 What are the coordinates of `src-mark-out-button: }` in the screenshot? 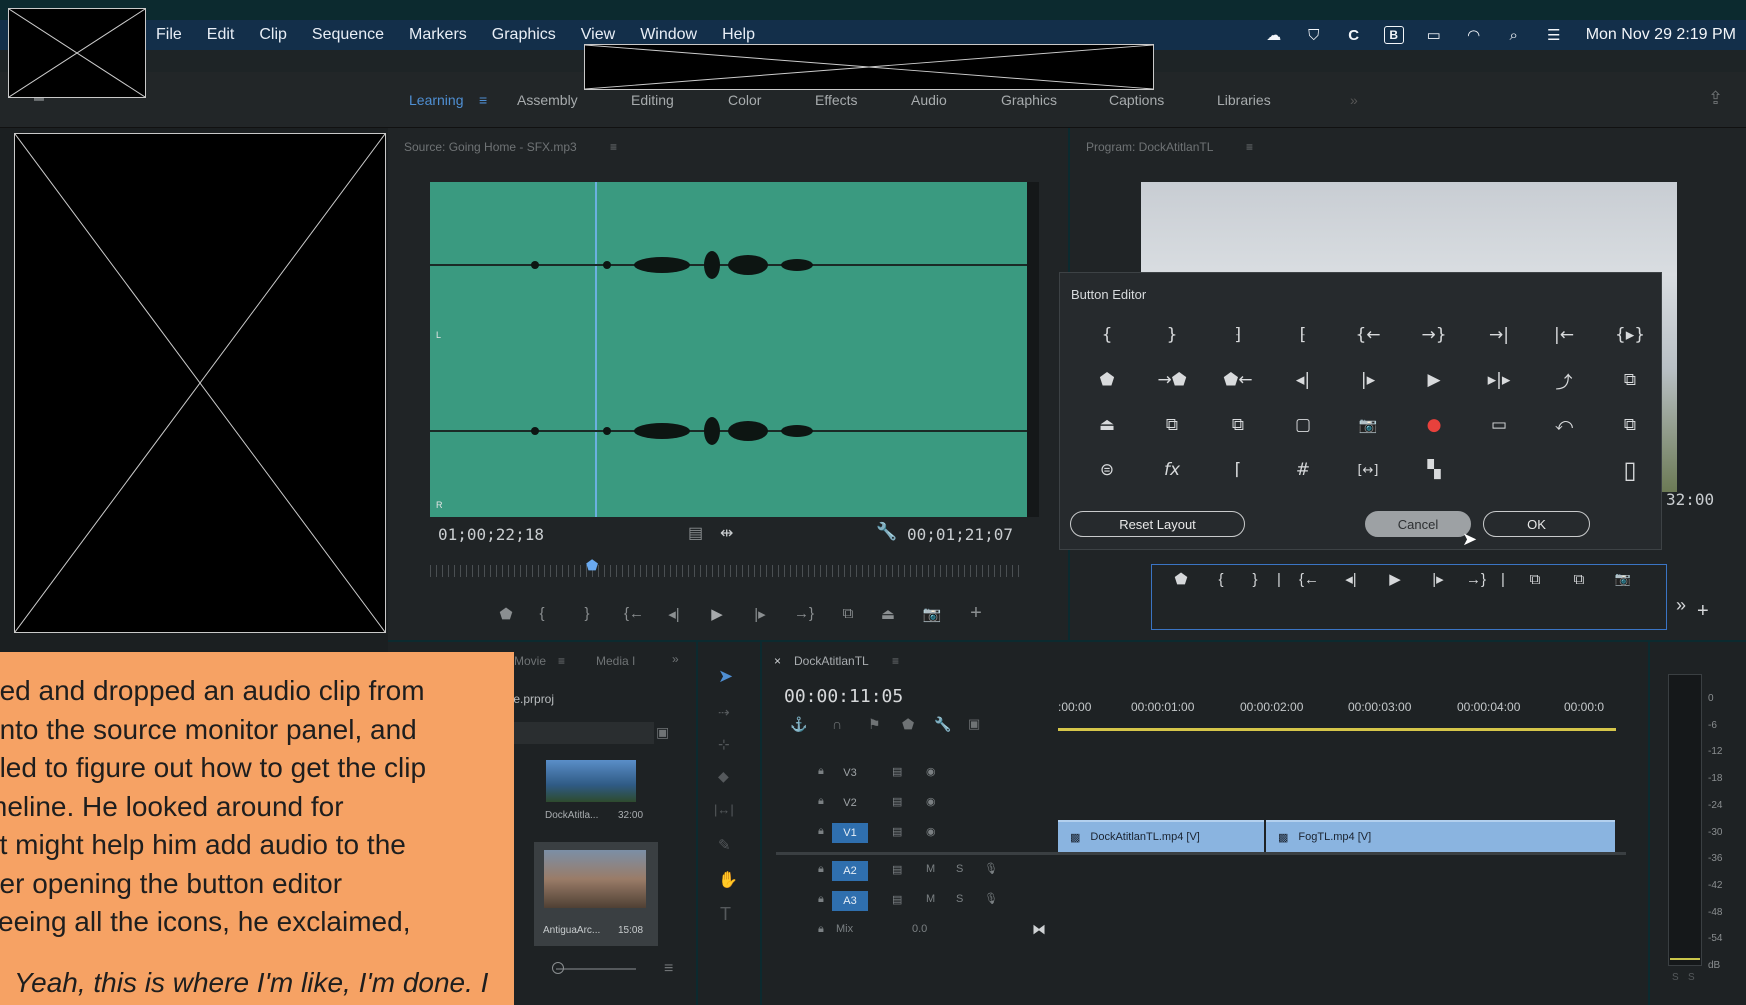 It's located at (587, 613).